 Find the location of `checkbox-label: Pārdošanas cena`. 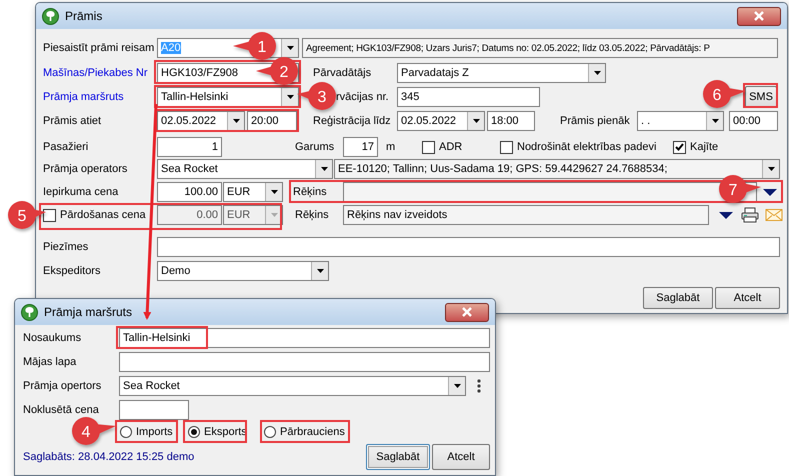

checkbox-label: Pārdošanas cena is located at coordinates (103, 215).